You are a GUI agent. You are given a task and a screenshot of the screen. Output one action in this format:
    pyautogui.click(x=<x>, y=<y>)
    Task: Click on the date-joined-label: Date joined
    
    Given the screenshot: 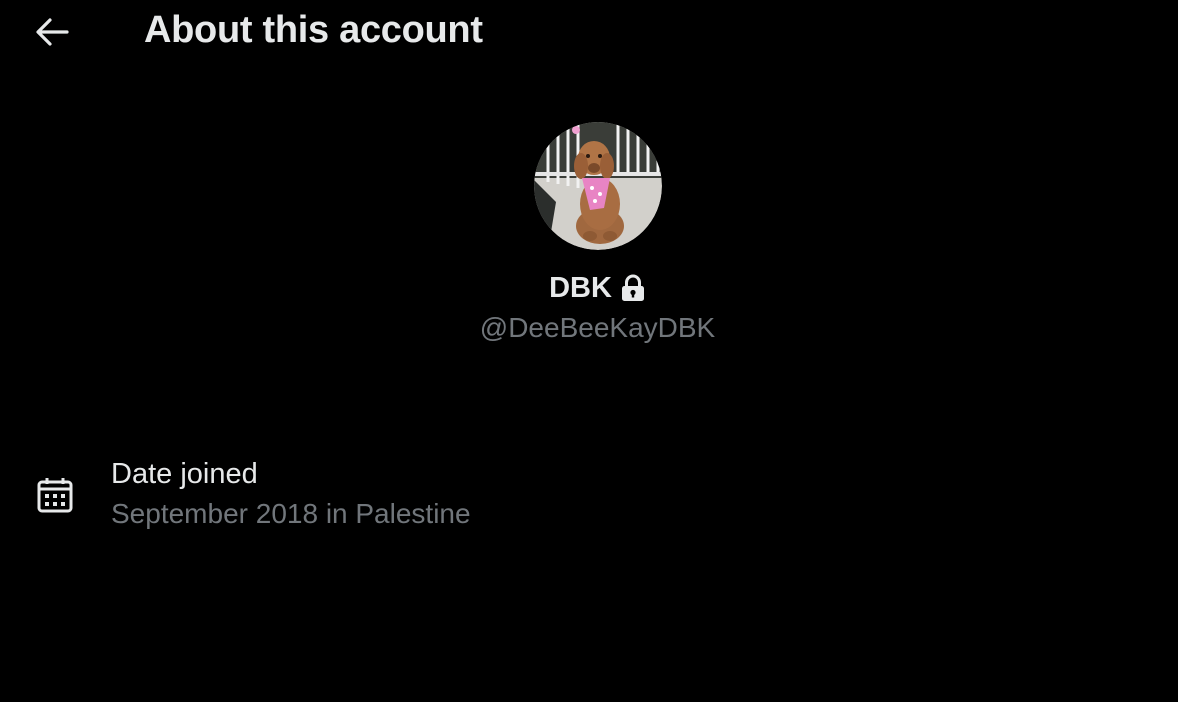 What is the action you would take?
    pyautogui.click(x=184, y=474)
    